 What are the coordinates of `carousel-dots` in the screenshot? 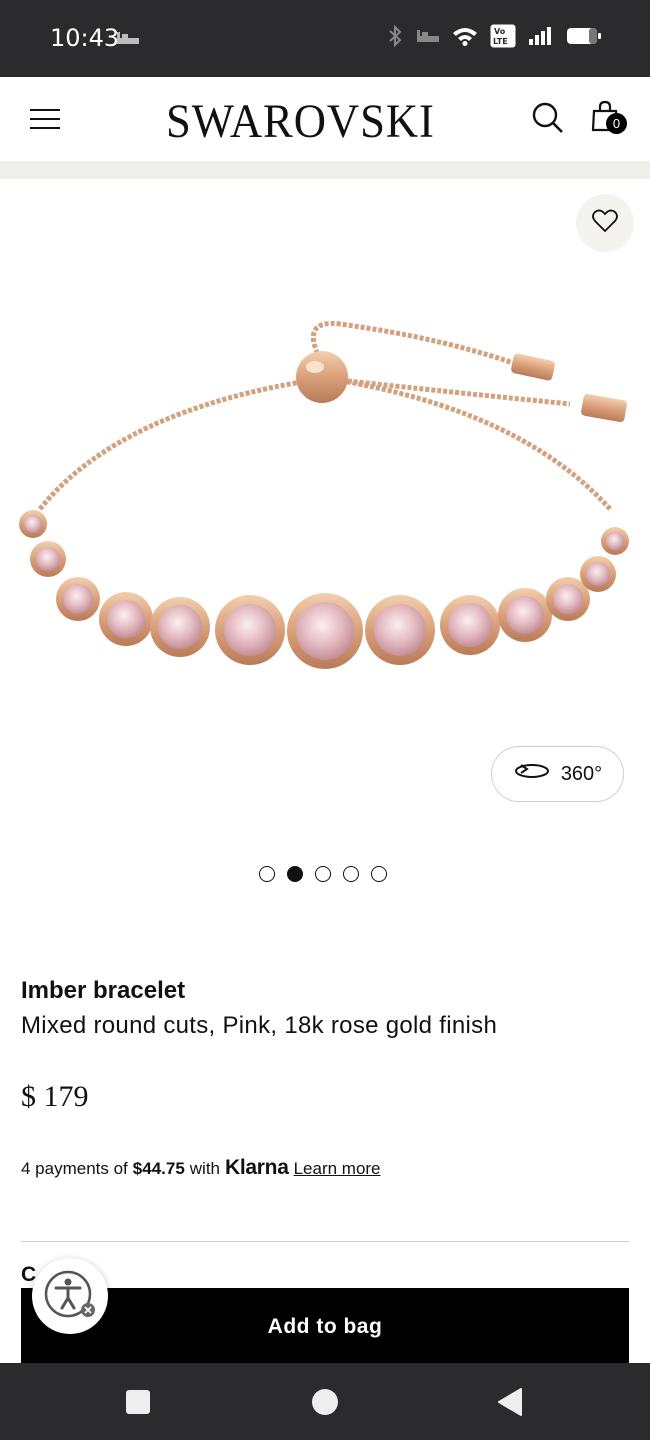 It's located at (323, 874).